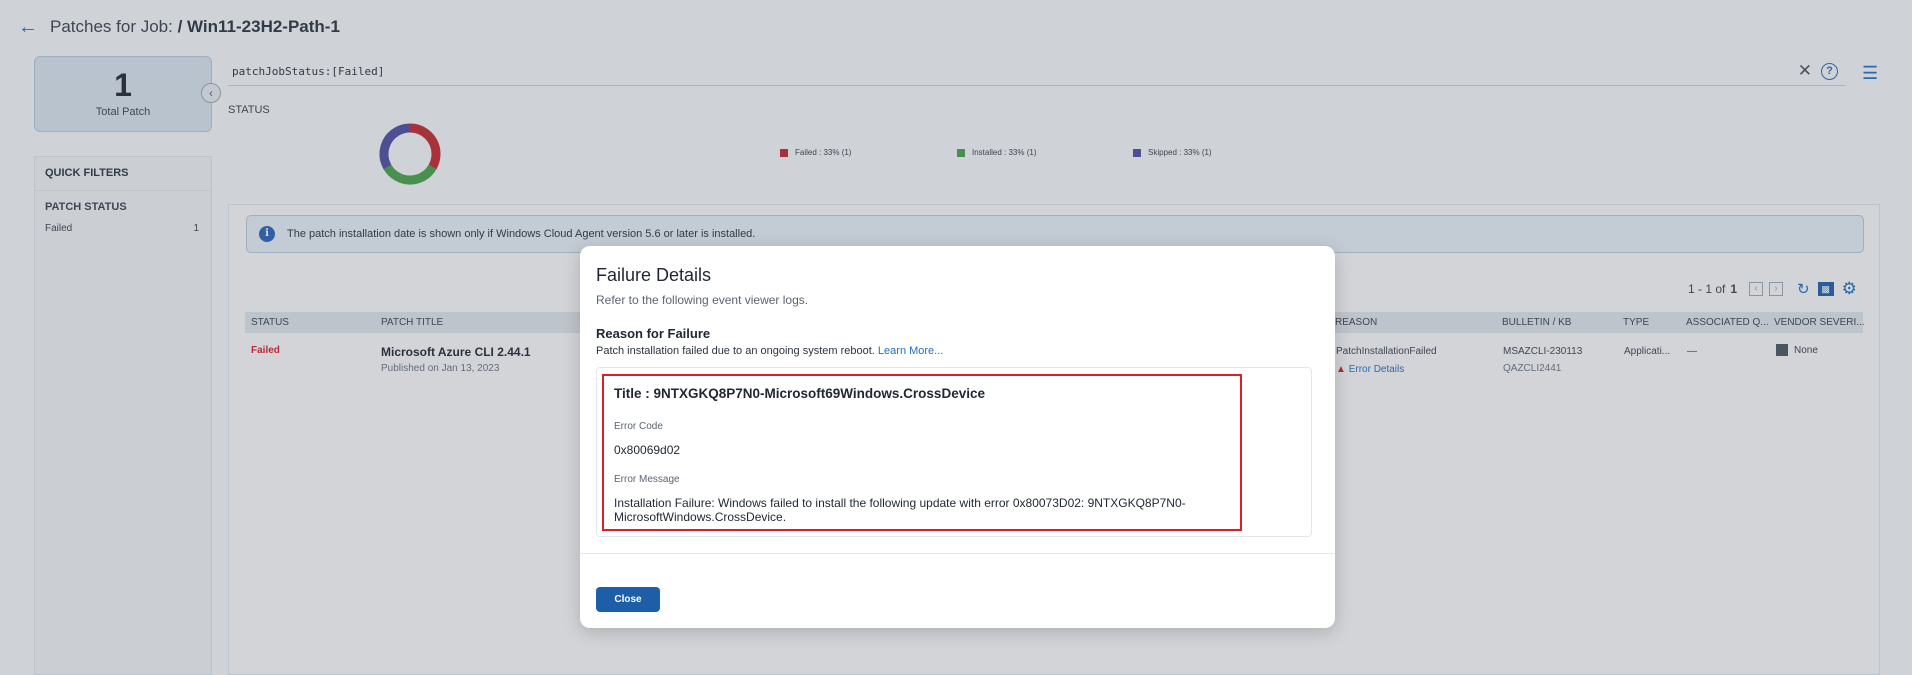  Describe the element at coordinates (653, 333) in the screenshot. I see `reason-heading: Reason for Failure` at that location.